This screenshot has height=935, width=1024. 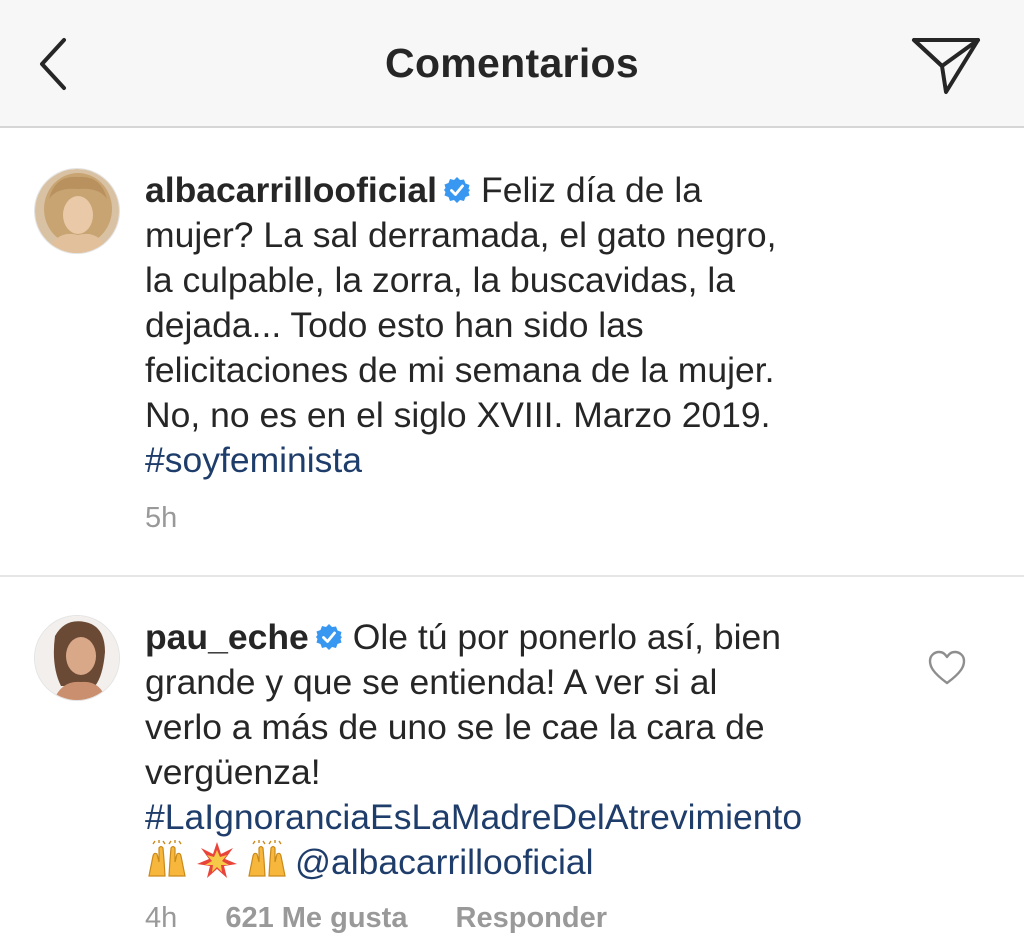 I want to click on comment-username: pau_eche, so click(x=227, y=637).